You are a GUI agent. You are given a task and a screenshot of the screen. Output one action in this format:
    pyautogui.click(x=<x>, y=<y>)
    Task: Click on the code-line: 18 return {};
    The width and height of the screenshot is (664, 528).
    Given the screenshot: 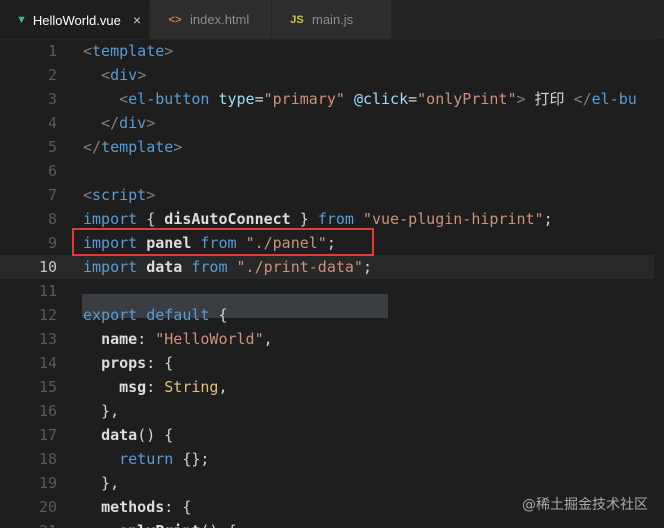 What is the action you would take?
    pyautogui.click(x=332, y=459)
    